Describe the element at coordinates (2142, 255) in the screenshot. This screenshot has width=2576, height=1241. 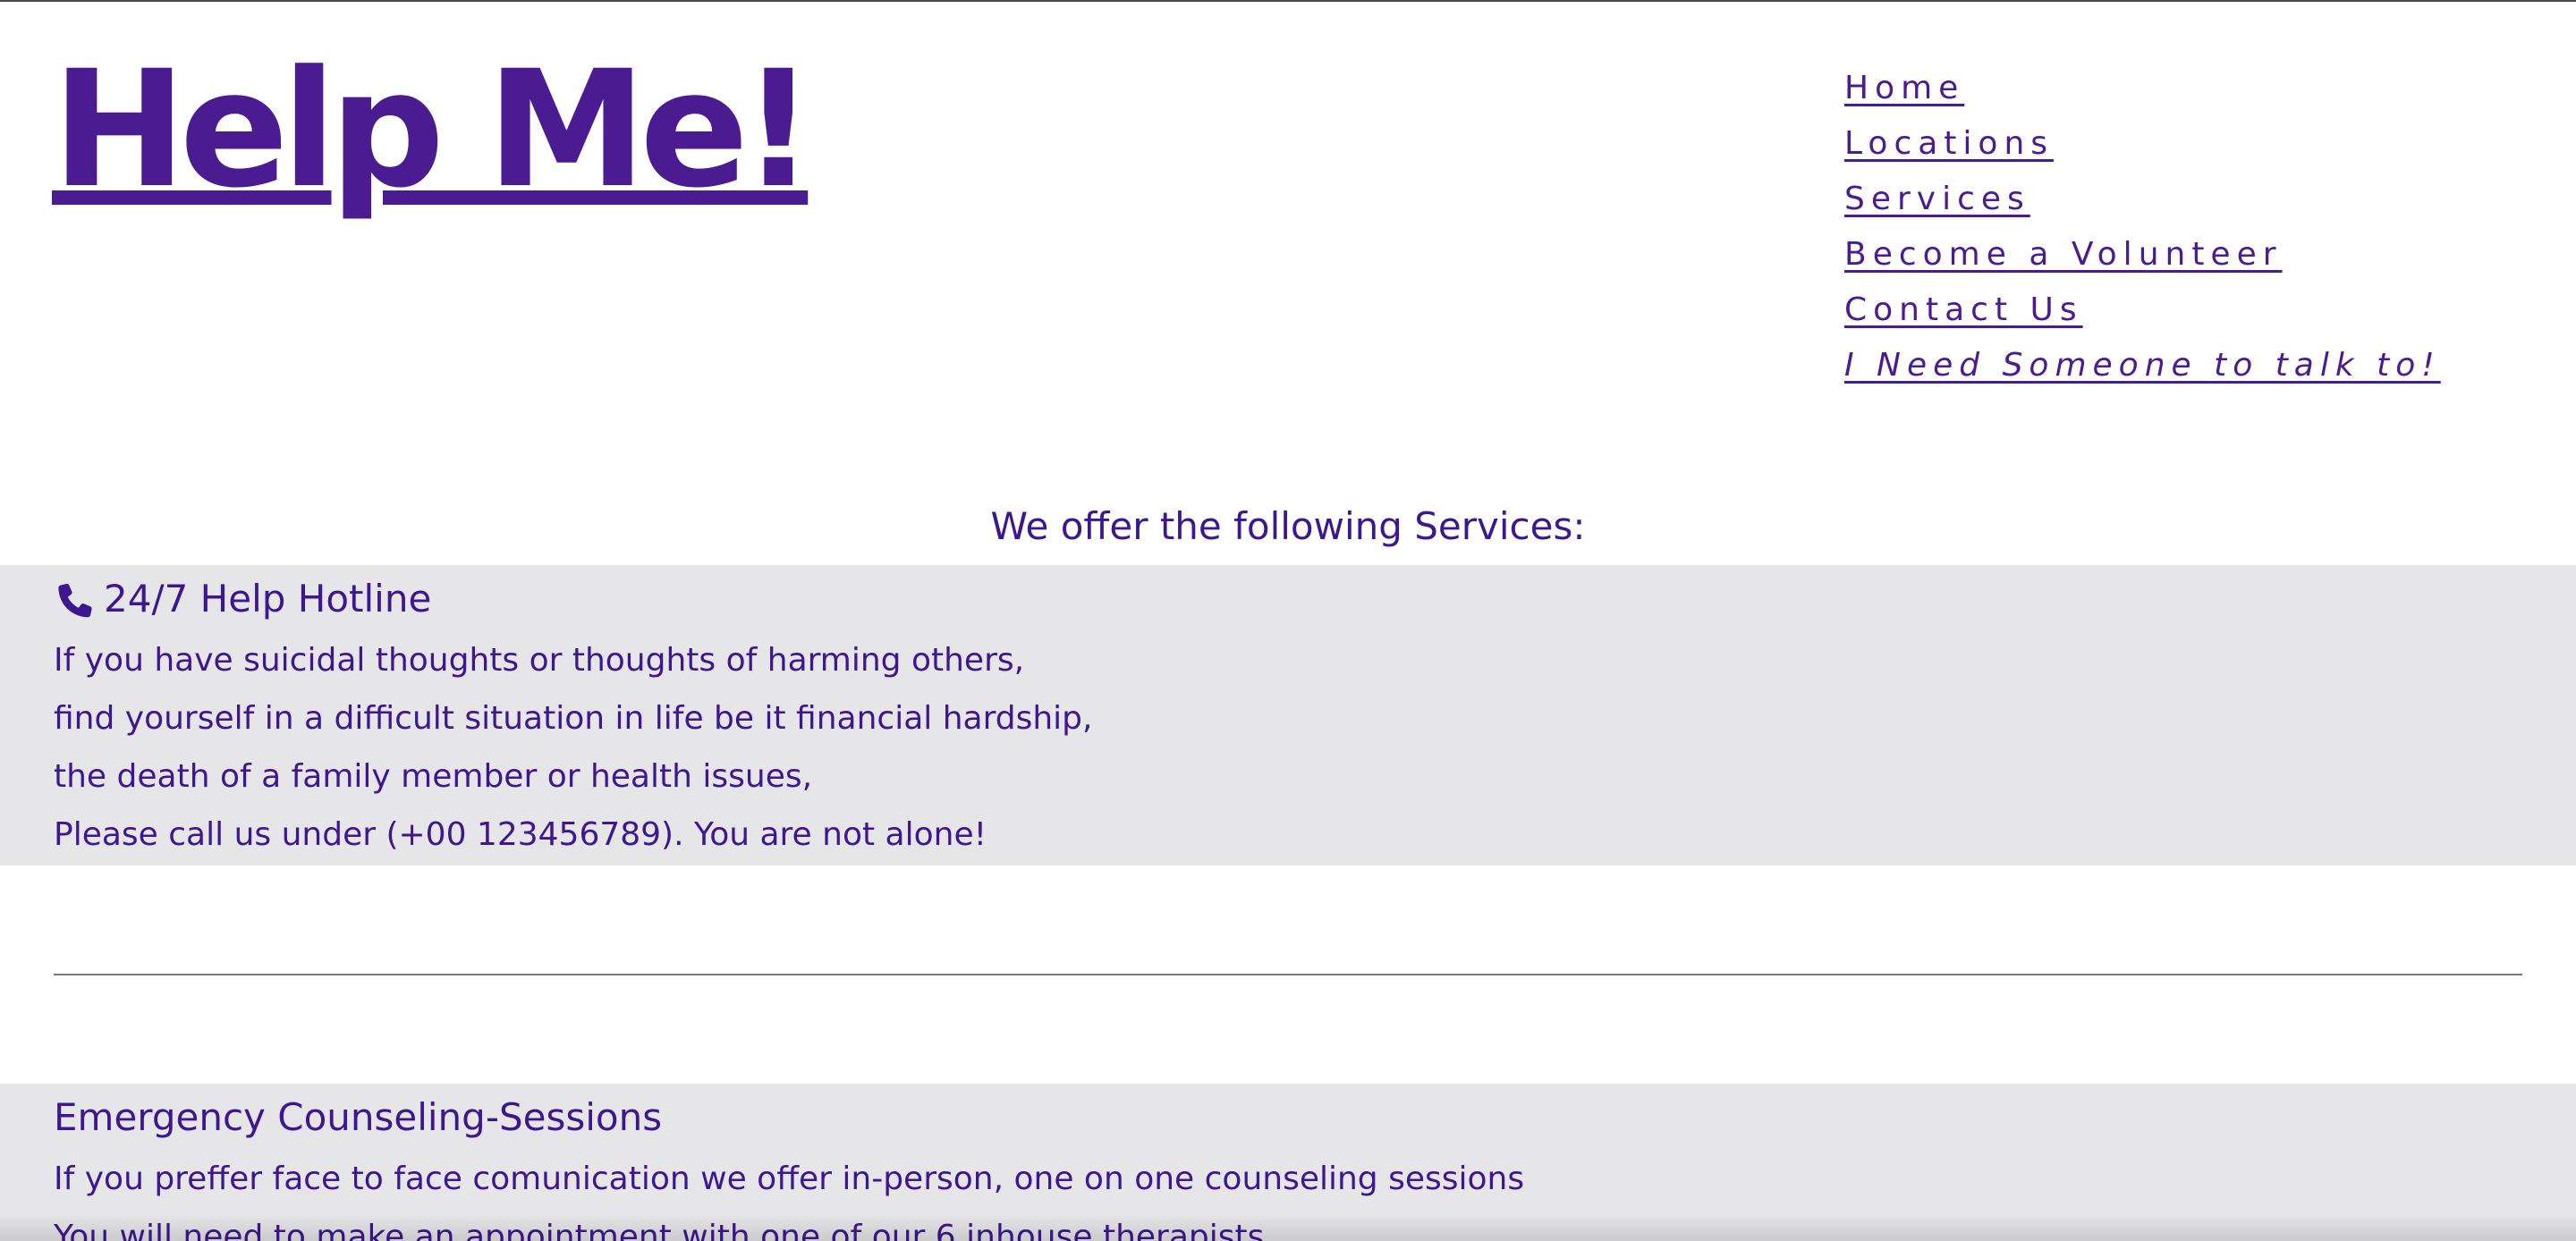
I see `nav-link-volunteer: Become a Volunteer` at that location.